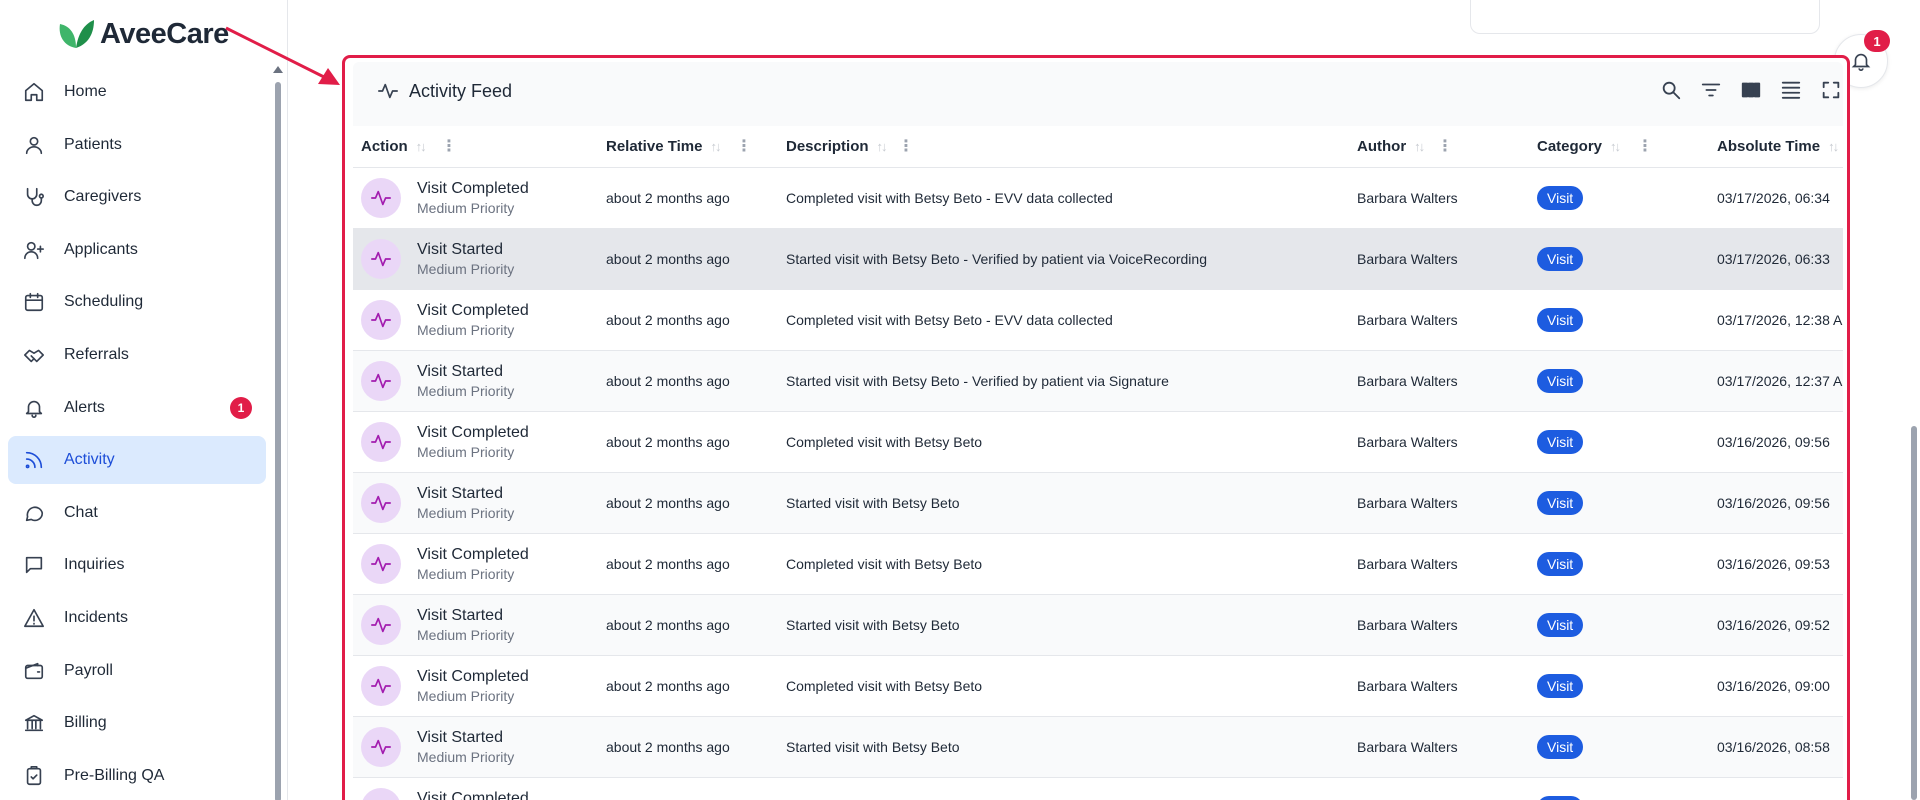 This screenshot has width=1920, height=800. Describe the element at coordinates (1914, 613) in the screenshot. I see `page-scroll-thumb` at that location.